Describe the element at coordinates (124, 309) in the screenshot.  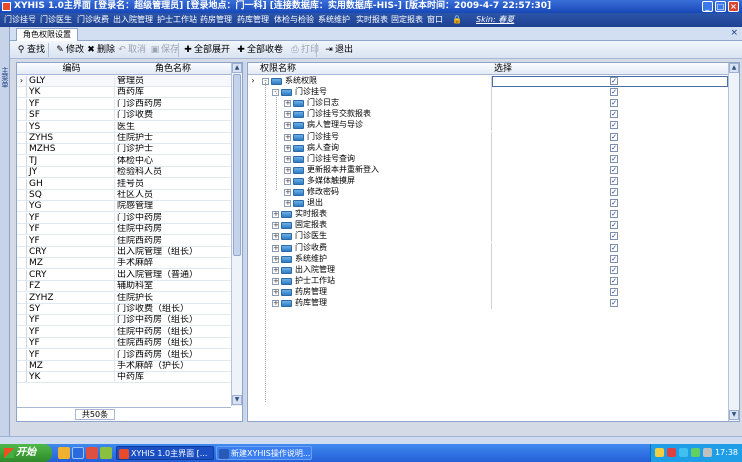
I see `table-row: SY 门诊收费（组长）` at that location.